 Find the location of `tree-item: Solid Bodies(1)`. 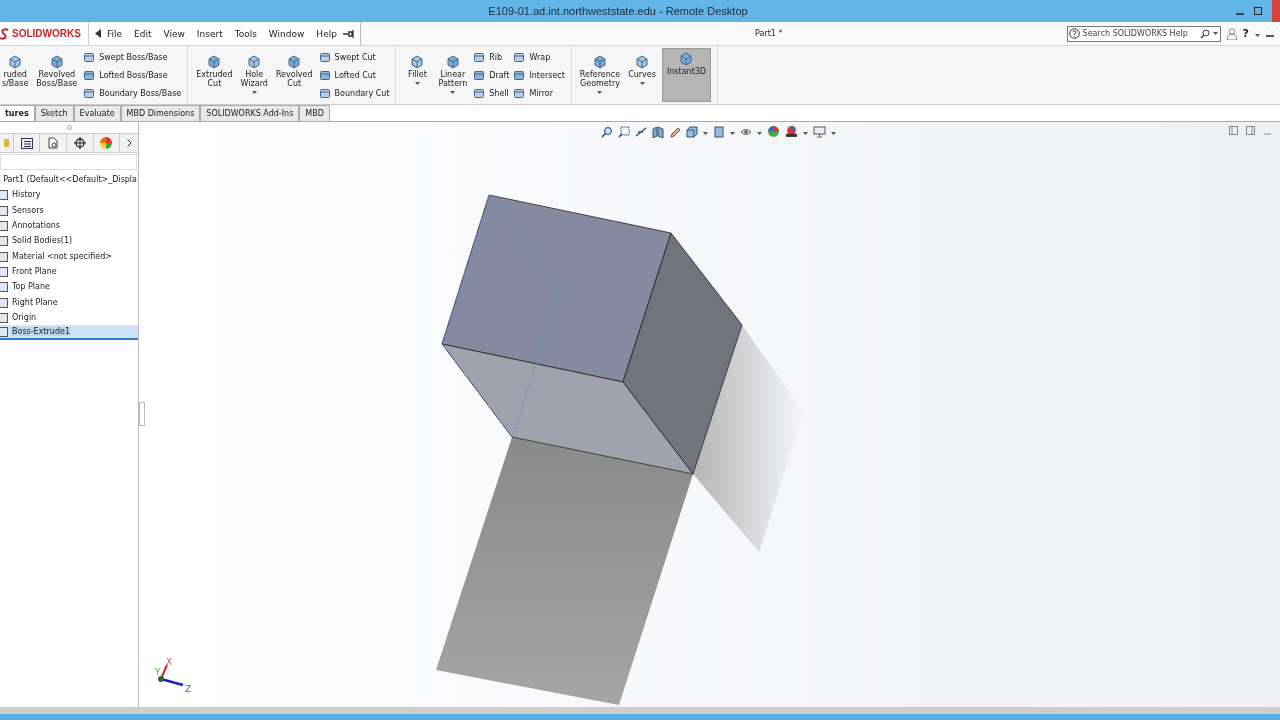

tree-item: Solid Bodies(1) is located at coordinates (69, 241).